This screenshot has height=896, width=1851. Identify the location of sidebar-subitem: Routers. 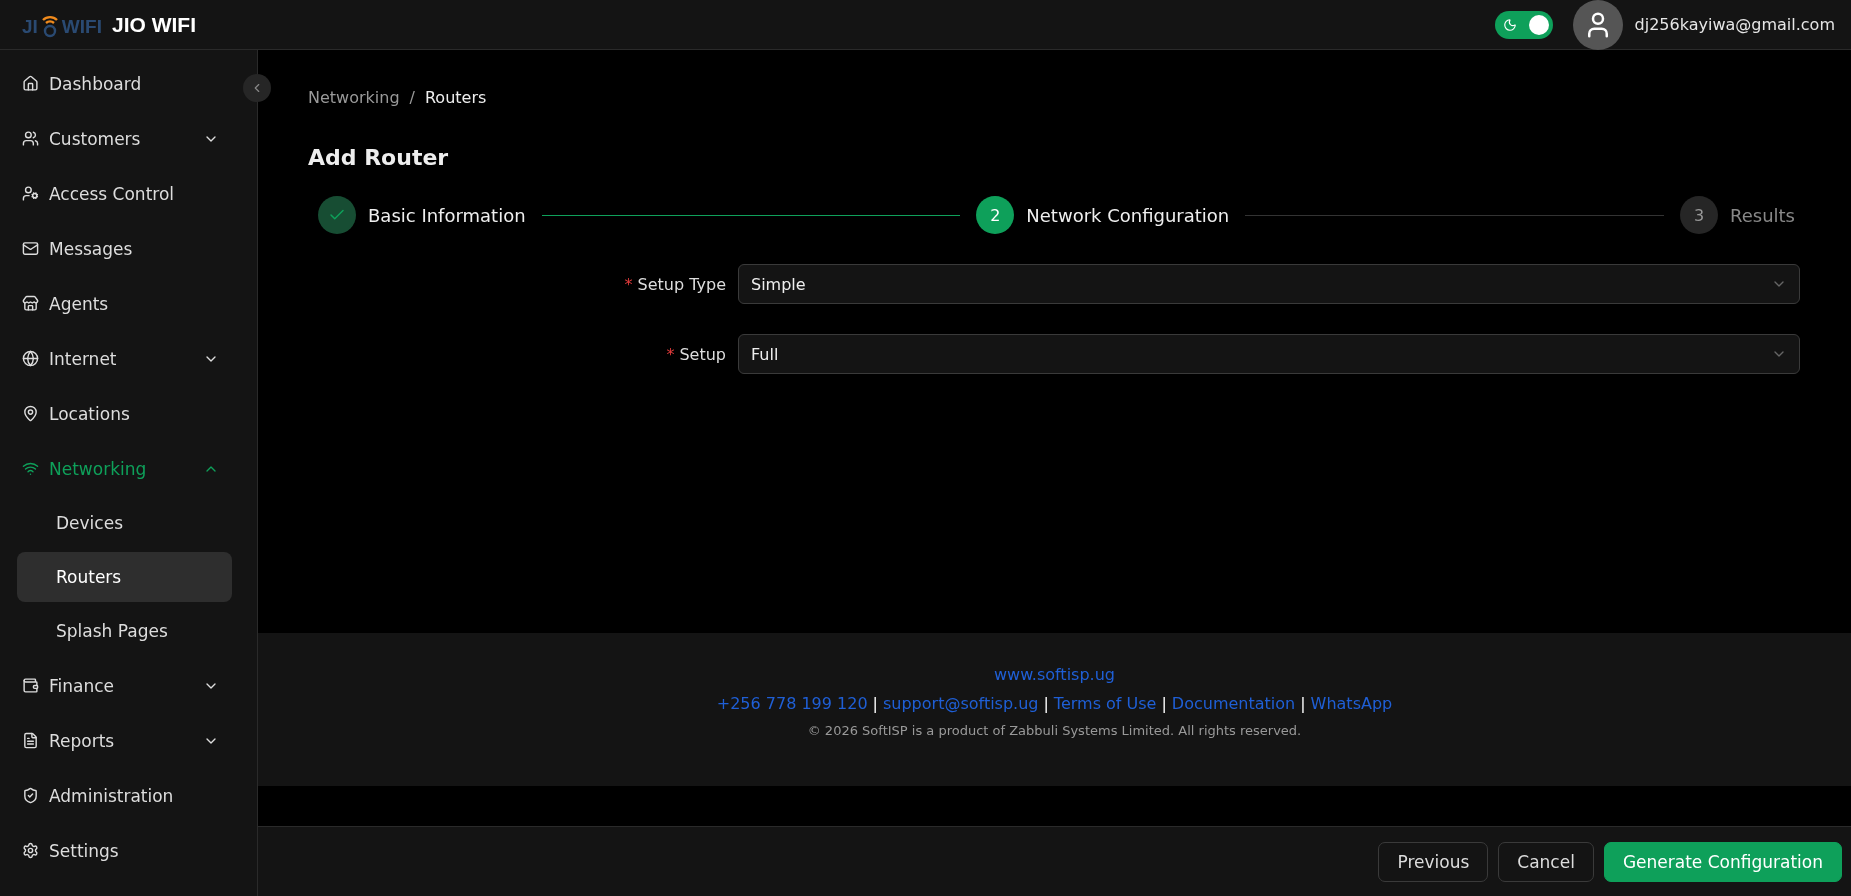
(124, 577).